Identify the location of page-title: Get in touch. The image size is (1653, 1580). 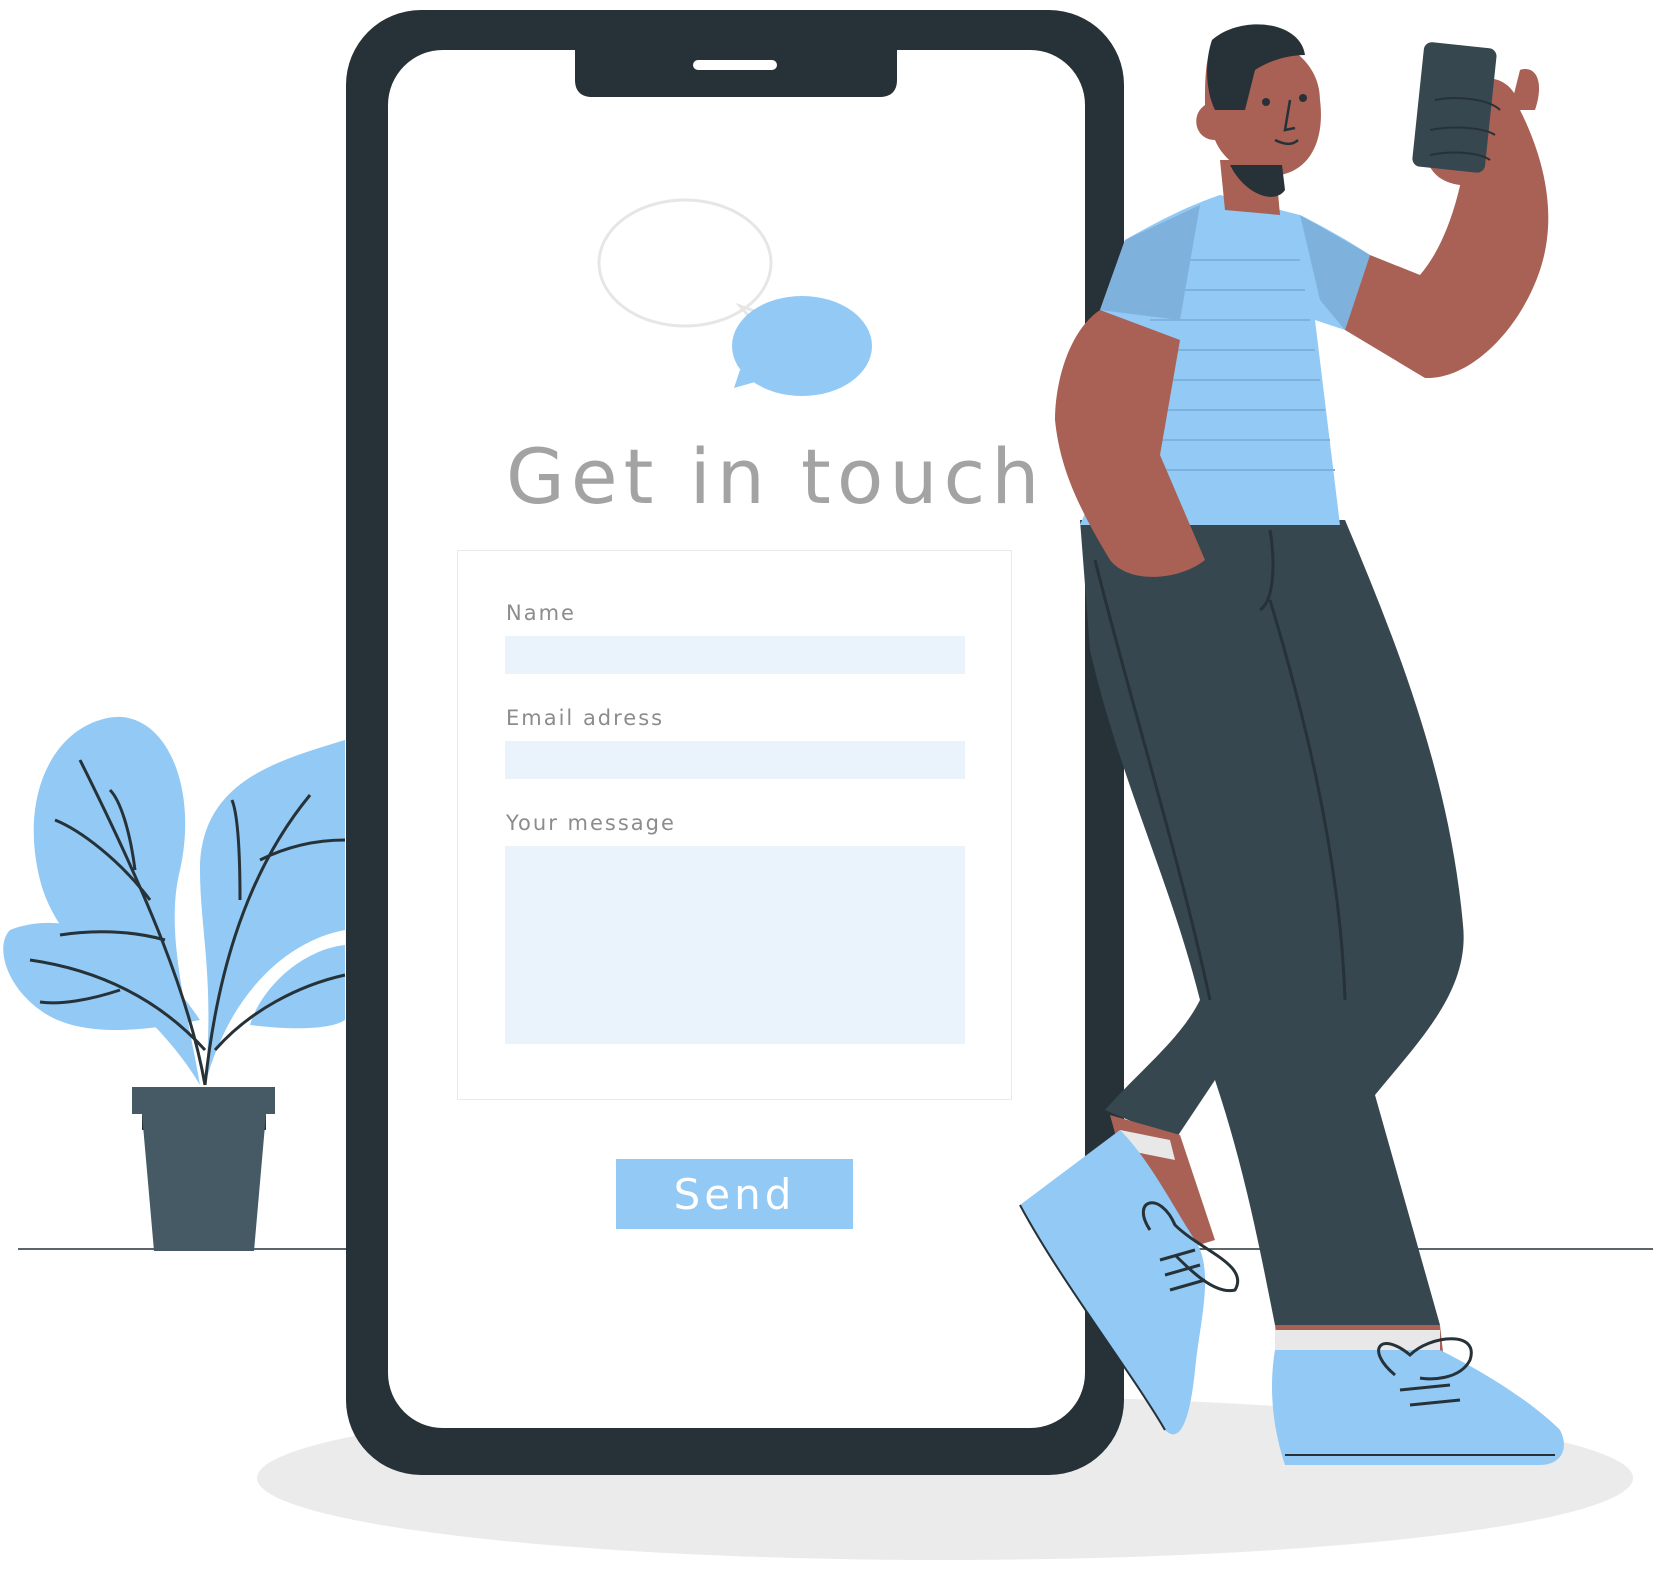
(776, 476).